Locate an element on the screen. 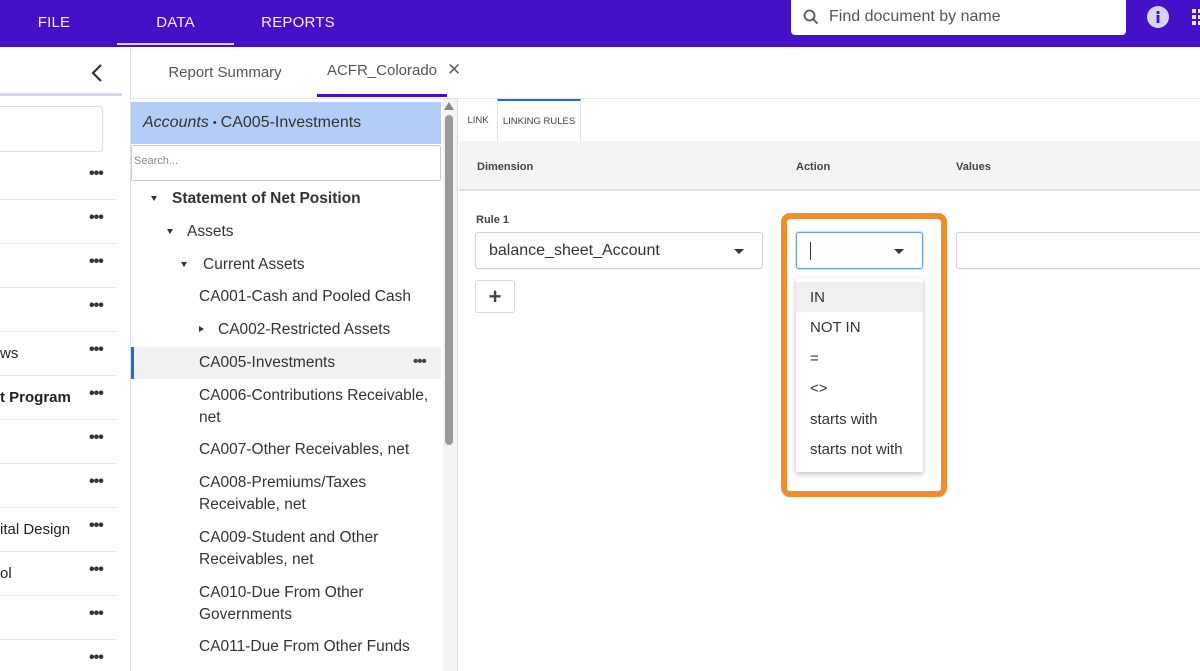 The width and height of the screenshot is (1200, 671). dimension-select-value: balance_sheet_Account is located at coordinates (574, 250).